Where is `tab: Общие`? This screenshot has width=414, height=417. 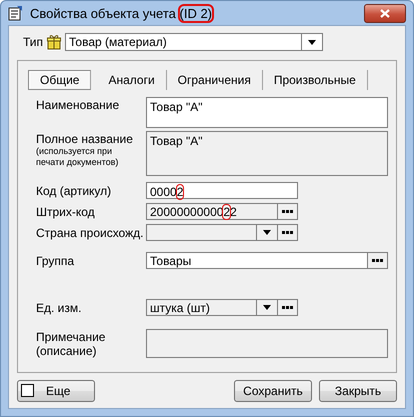
tab: Общие is located at coordinates (60, 80).